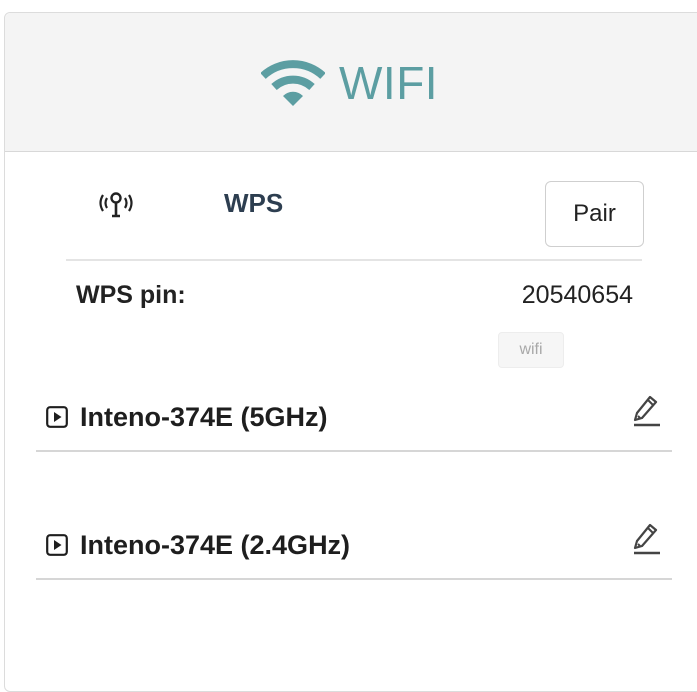 The width and height of the screenshot is (697, 692). Describe the element at coordinates (131, 295) in the screenshot. I see `wps-pin-label: WPS pin:` at that location.